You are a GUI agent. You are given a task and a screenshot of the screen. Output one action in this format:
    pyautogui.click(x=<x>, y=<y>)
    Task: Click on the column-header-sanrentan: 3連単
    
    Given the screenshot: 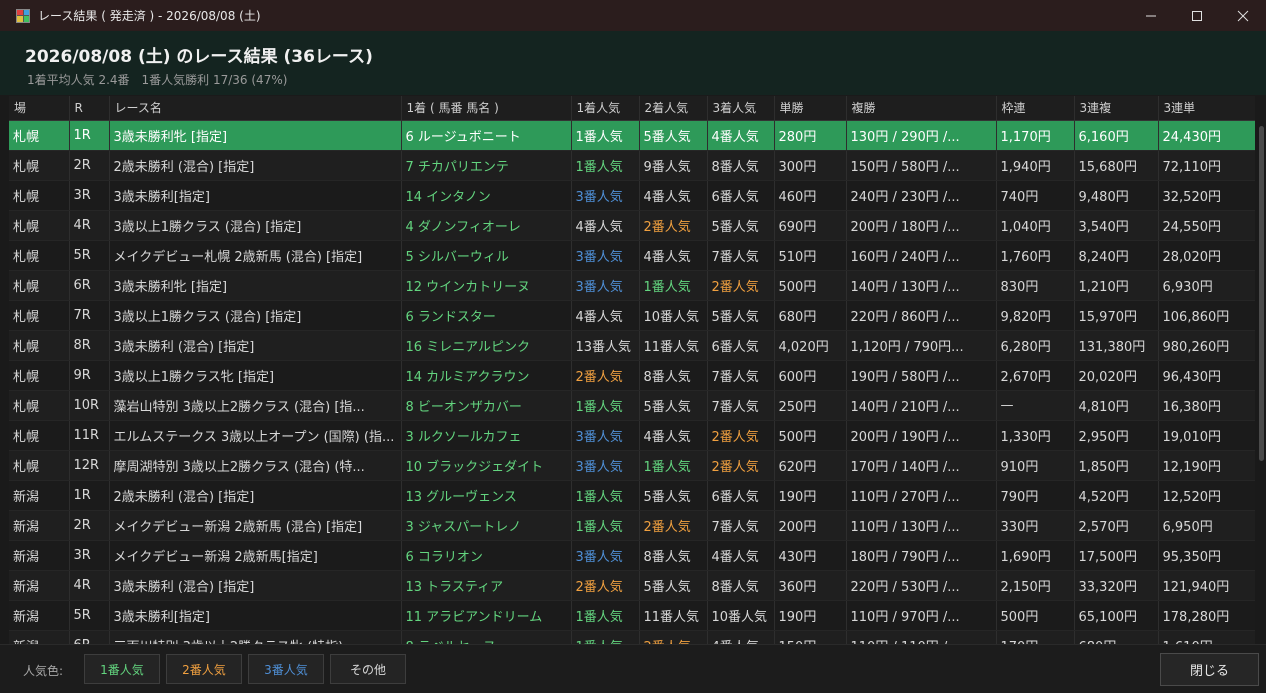 What is the action you would take?
    pyautogui.click(x=1206, y=108)
    